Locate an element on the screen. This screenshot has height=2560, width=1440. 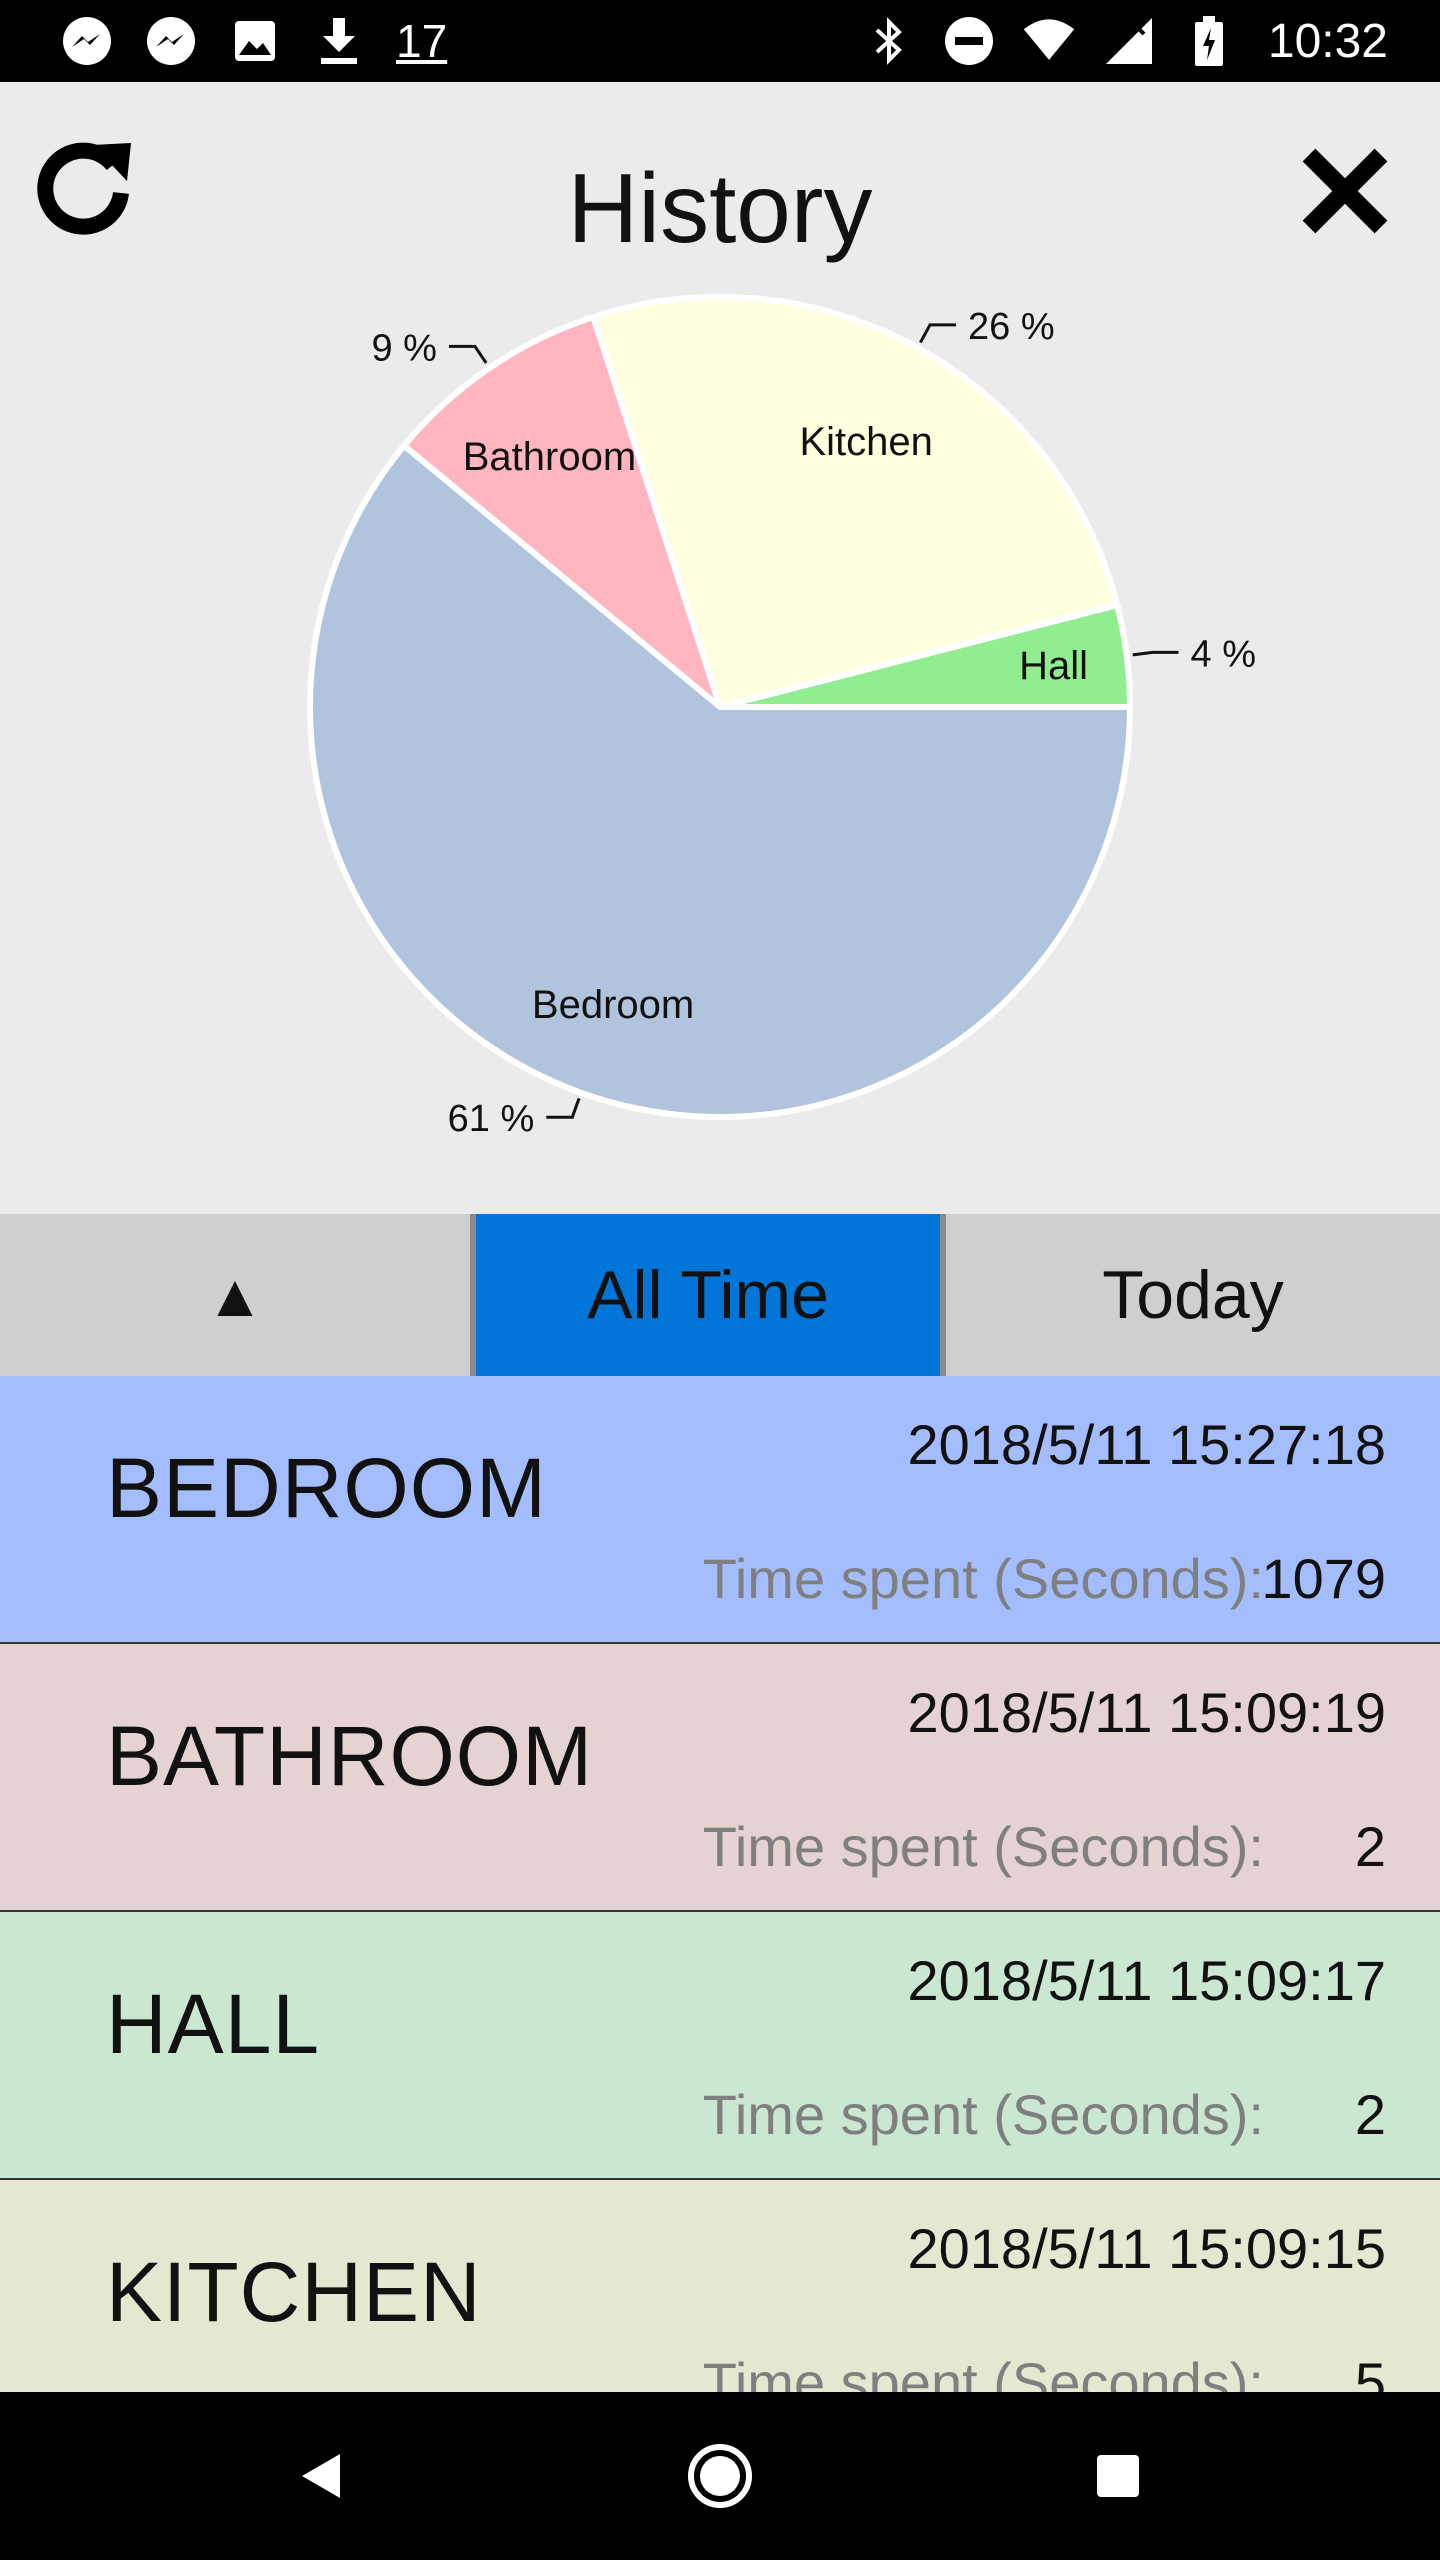
page-title: History is located at coordinates (720, 208).